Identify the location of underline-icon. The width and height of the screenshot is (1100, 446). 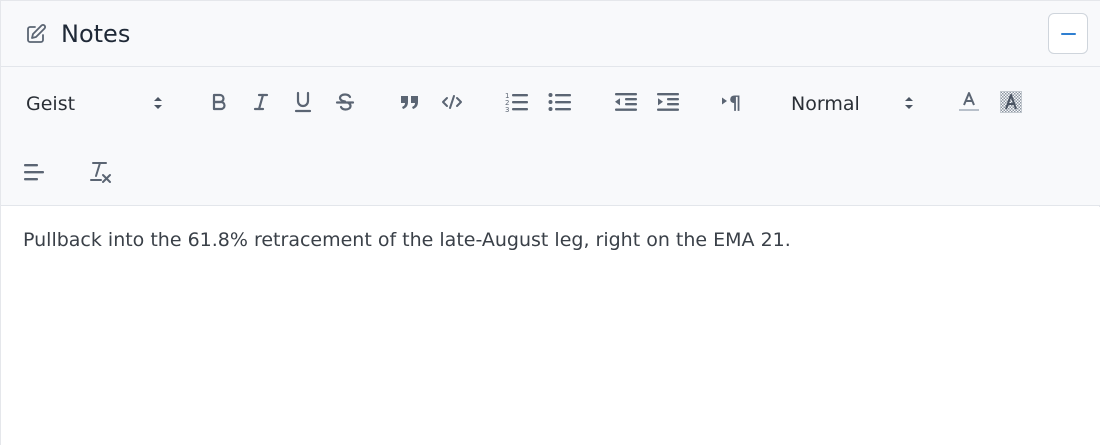
(303, 102).